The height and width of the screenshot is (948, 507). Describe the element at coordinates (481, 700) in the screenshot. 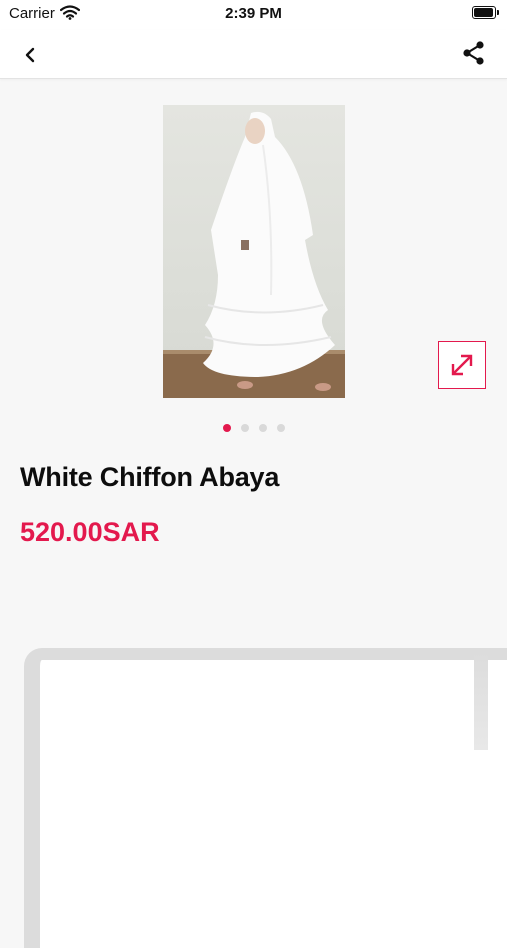

I see `details-panel-edge` at that location.